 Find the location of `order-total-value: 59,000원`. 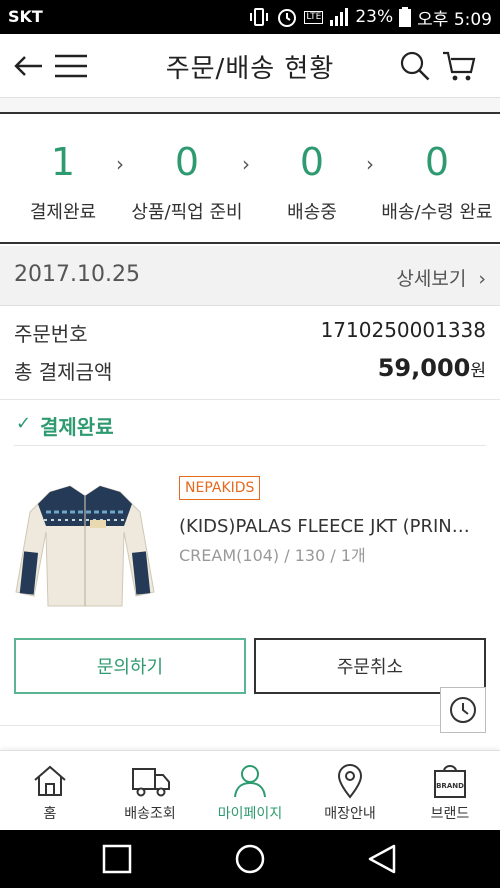

order-total-value: 59,000원 is located at coordinates (432, 368).